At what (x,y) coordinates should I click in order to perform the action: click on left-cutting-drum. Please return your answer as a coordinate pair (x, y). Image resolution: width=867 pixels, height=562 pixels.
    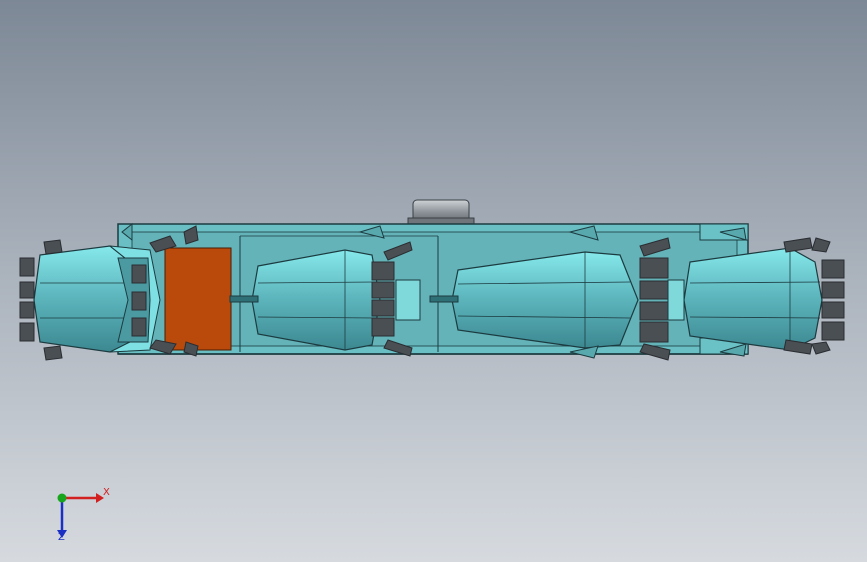
    Looking at the image, I should click on (97, 299).